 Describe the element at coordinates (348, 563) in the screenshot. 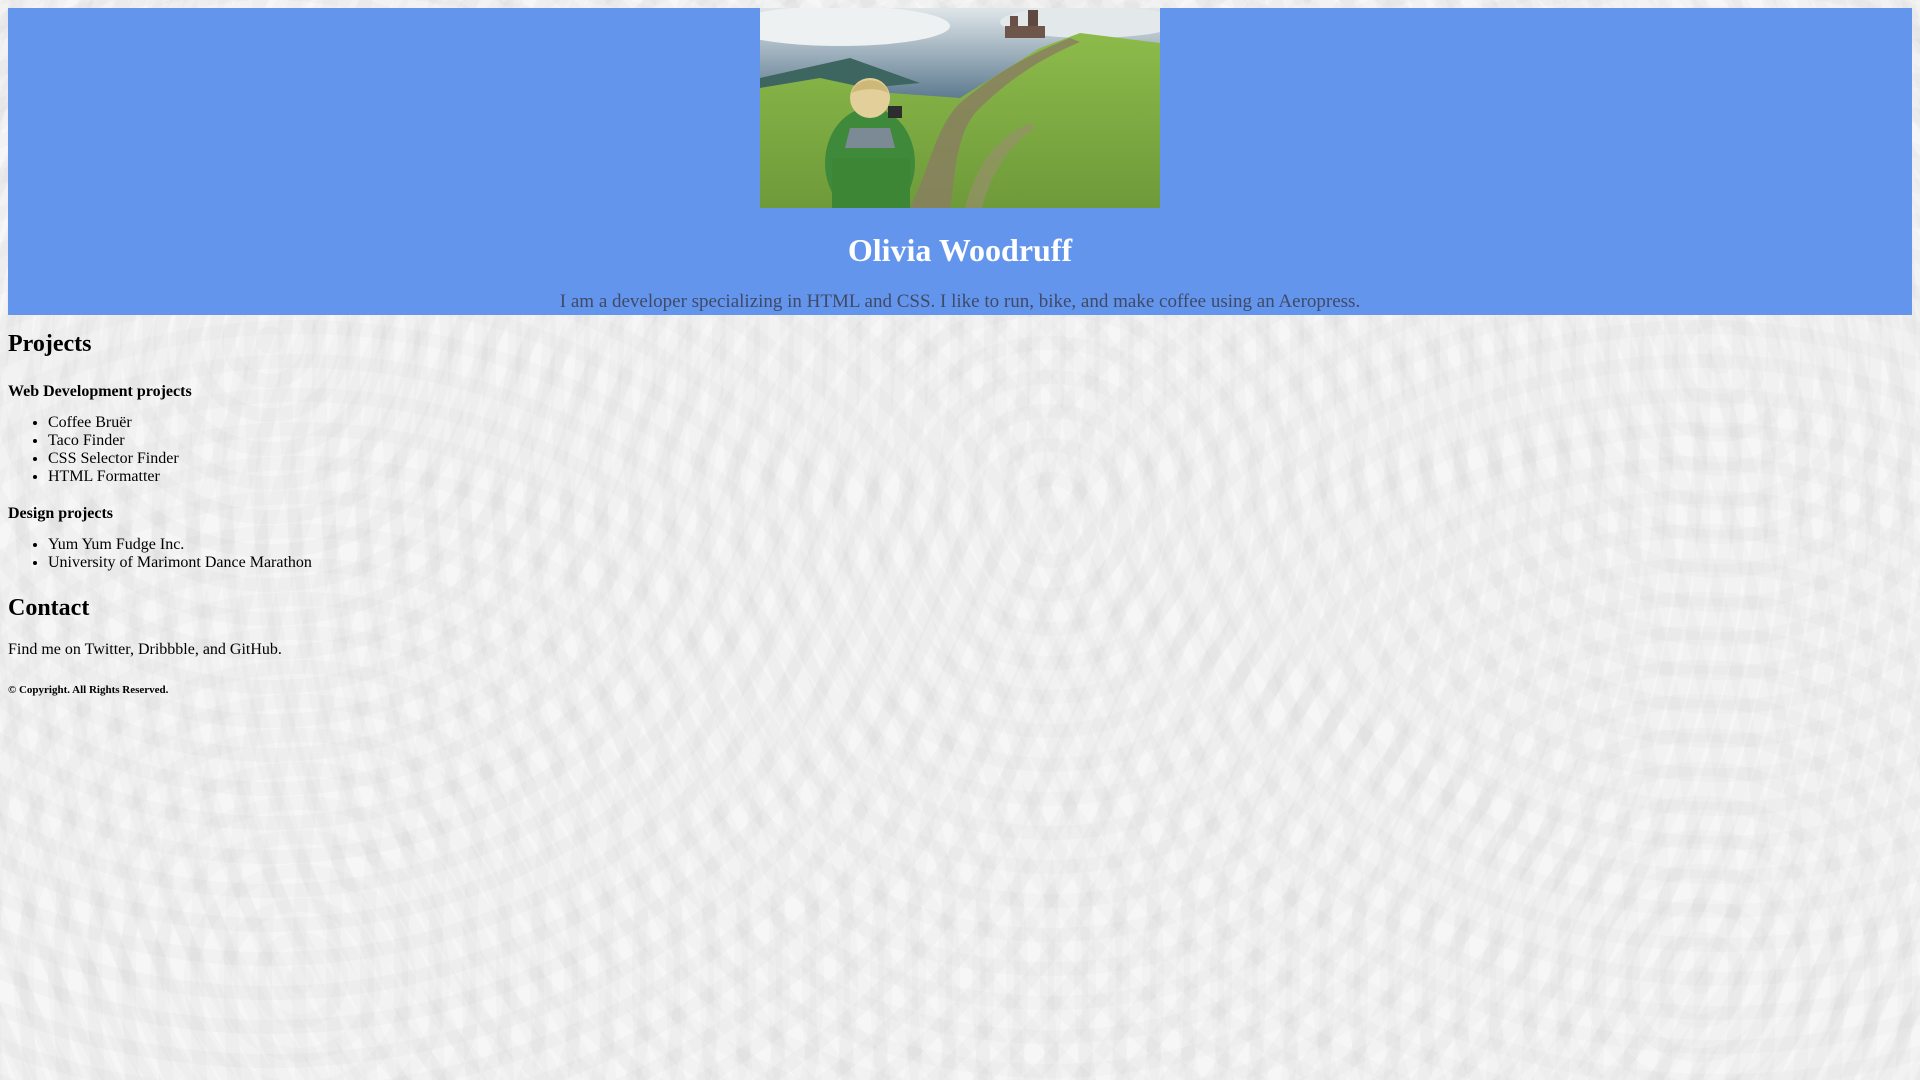

I see `list-item: University of Marimont Dance Marathon` at that location.